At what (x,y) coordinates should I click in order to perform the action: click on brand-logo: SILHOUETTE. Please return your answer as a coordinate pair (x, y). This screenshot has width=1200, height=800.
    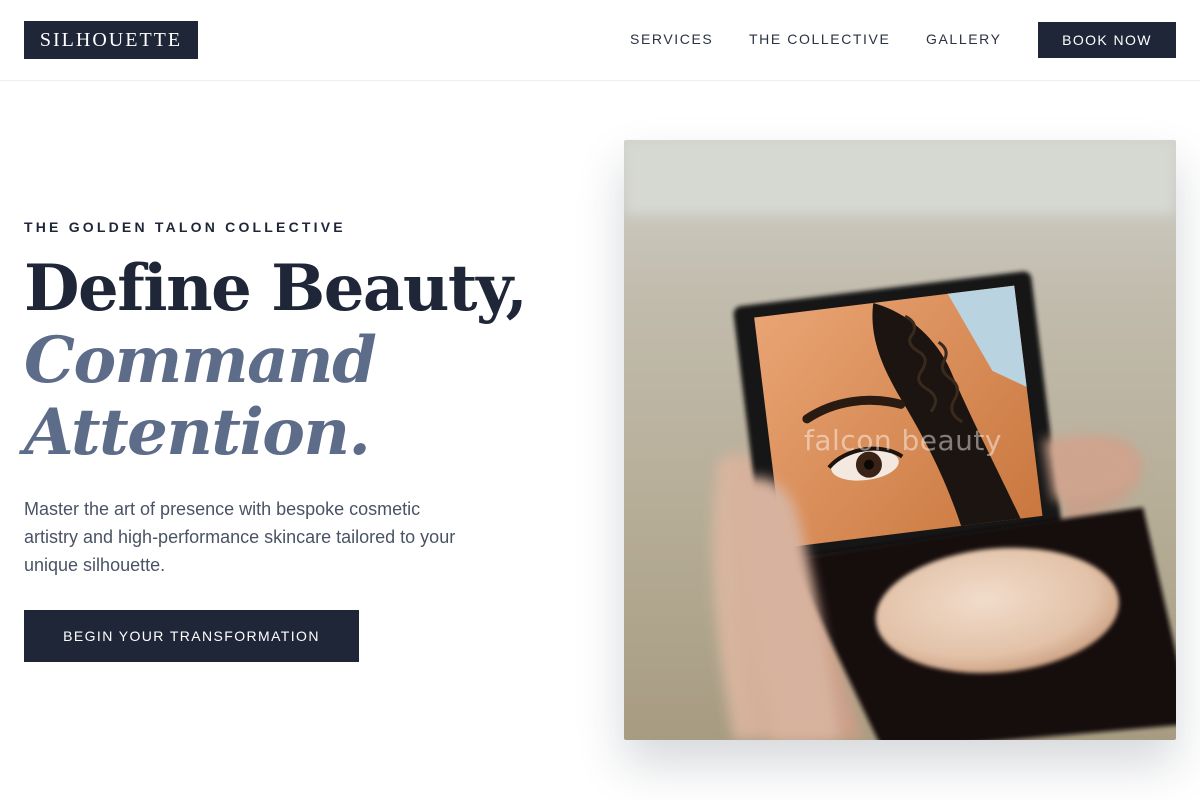
    Looking at the image, I should click on (111, 40).